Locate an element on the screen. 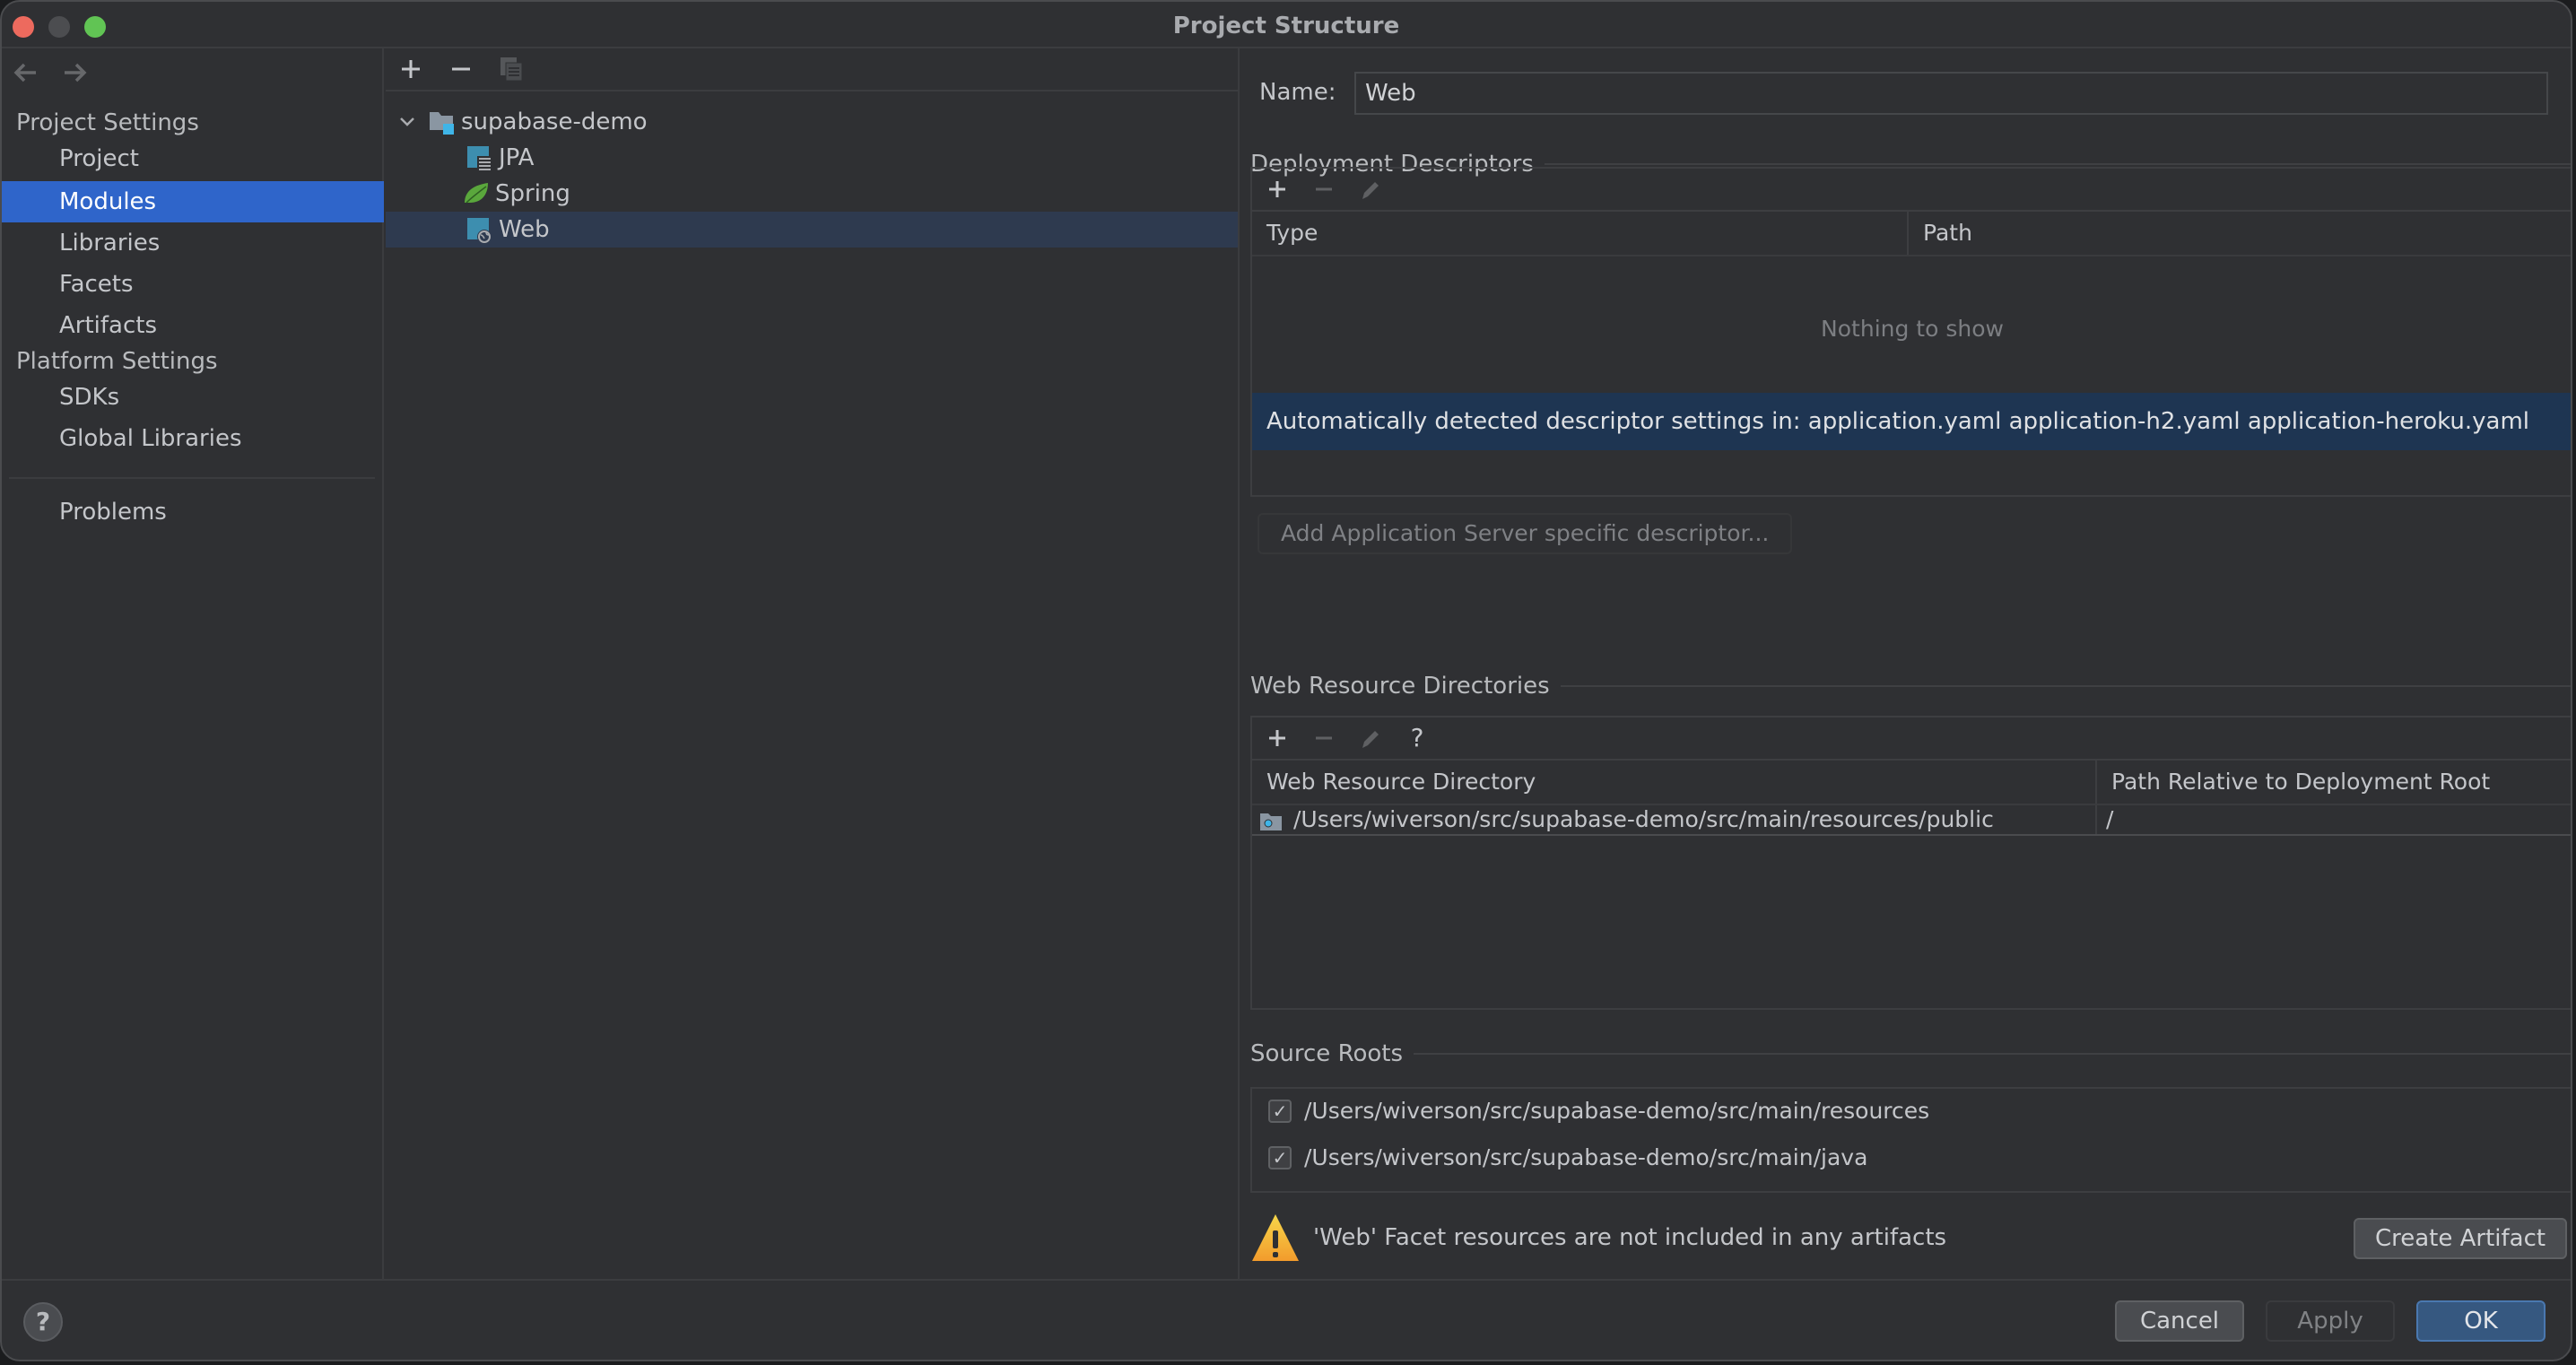  spring-leaf-icon is located at coordinates (475, 193).